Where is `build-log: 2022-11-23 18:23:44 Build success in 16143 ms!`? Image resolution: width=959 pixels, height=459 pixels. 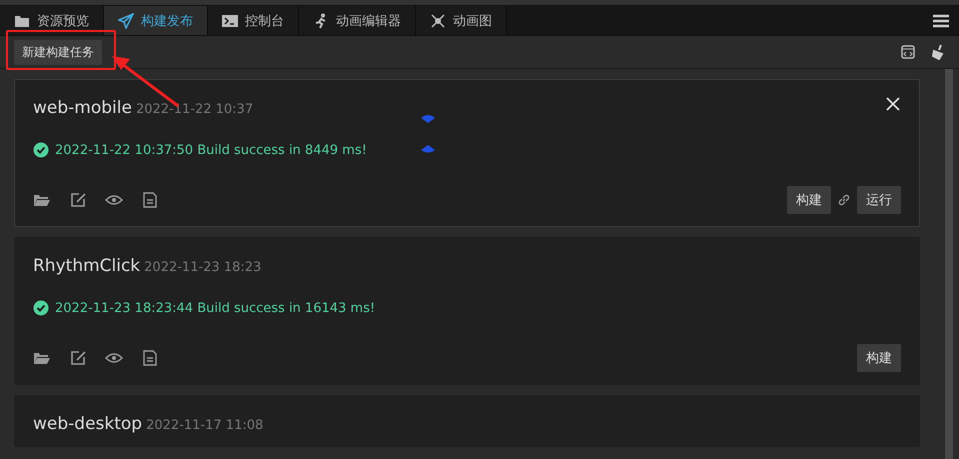 build-log: 2022-11-23 18:23:44 Build success in 16143 ms! is located at coordinates (215, 308).